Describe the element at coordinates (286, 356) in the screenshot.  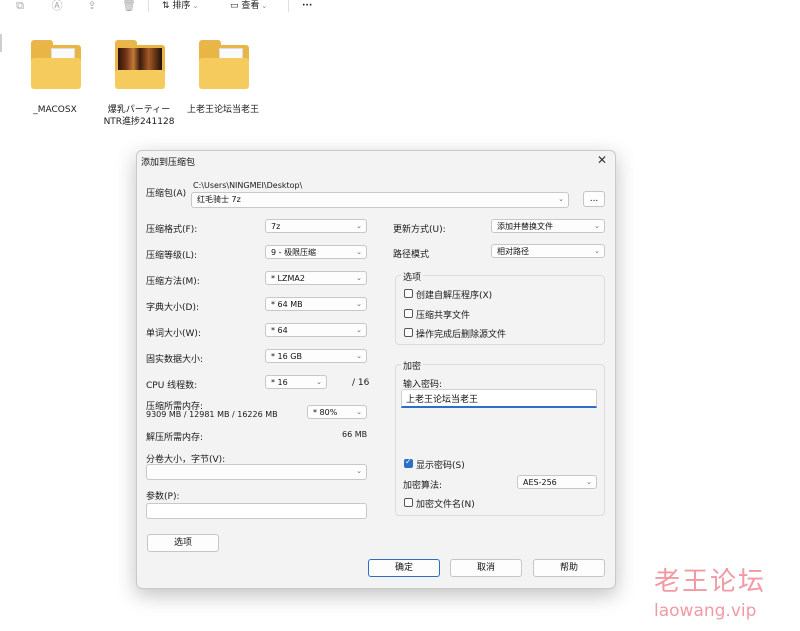
I see `solid-value: * 16 GB` at that location.